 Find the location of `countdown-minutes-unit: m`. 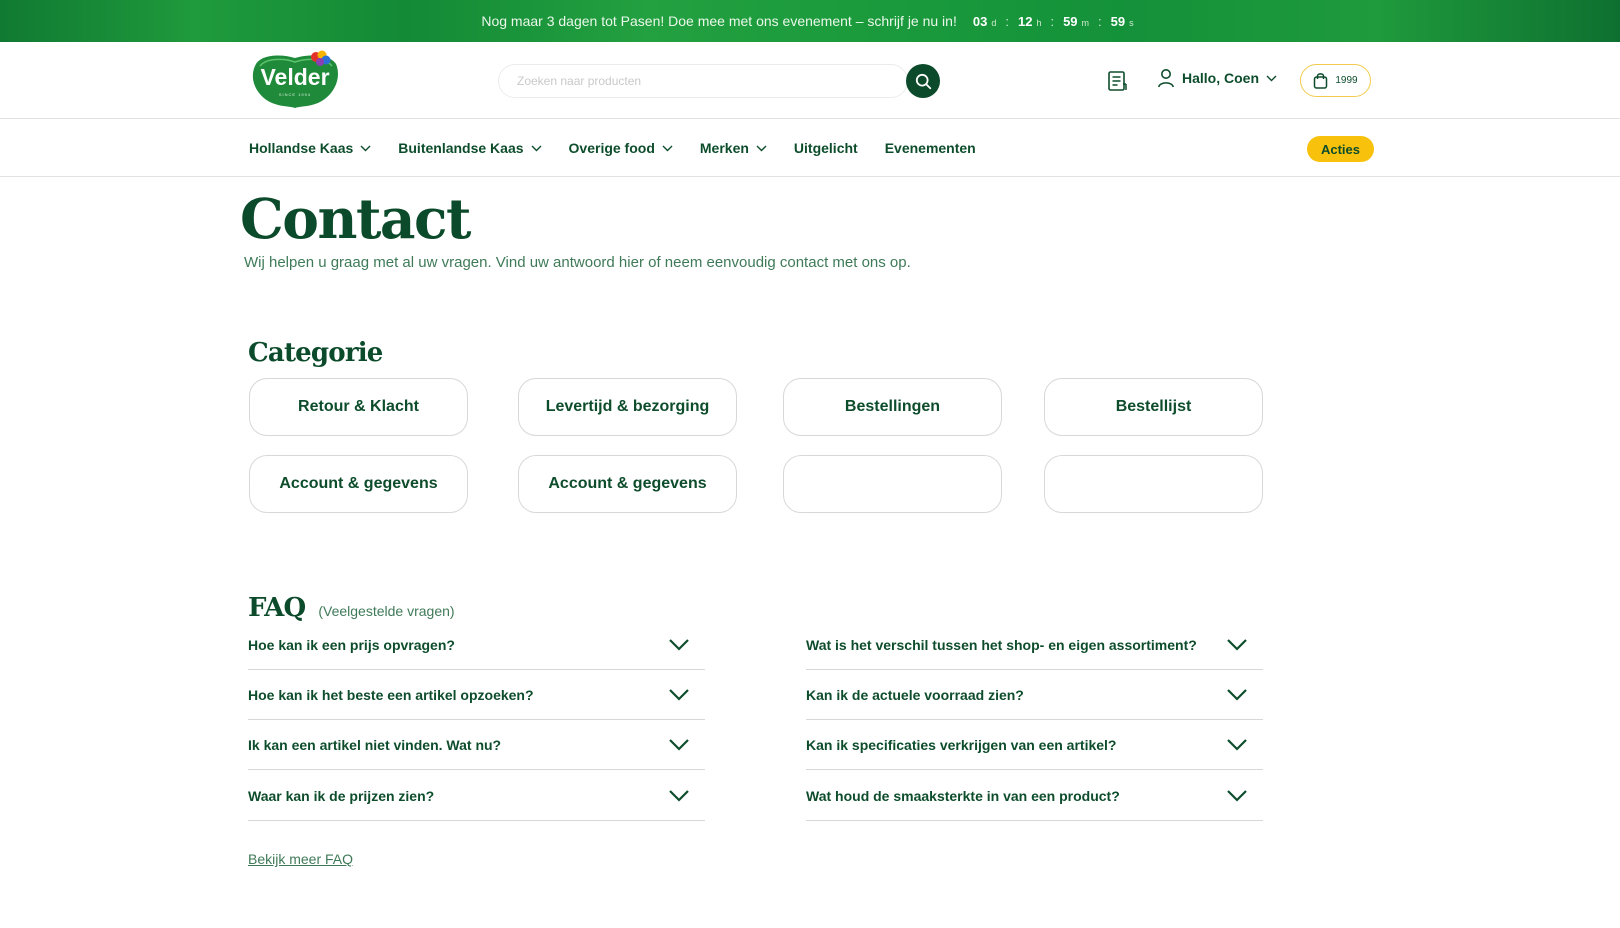

countdown-minutes-unit: m is located at coordinates (1085, 22).